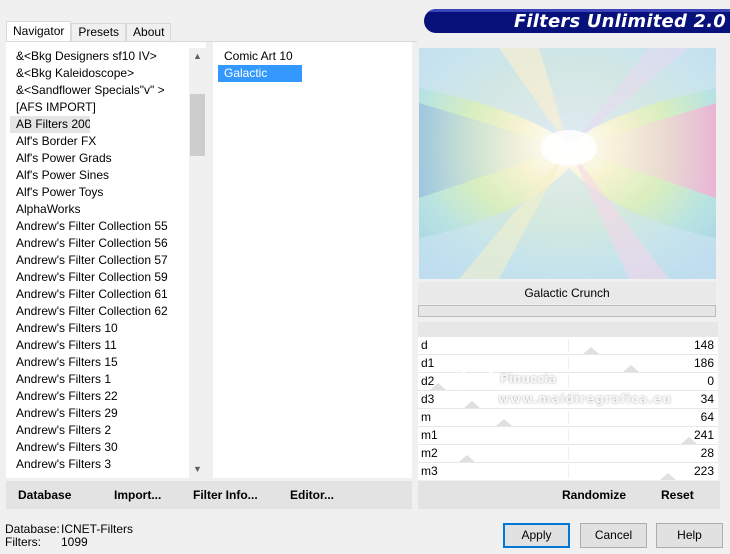 Image resolution: width=730 pixels, height=554 pixels. Describe the element at coordinates (677, 495) in the screenshot. I see `reset-button: Reset` at that location.